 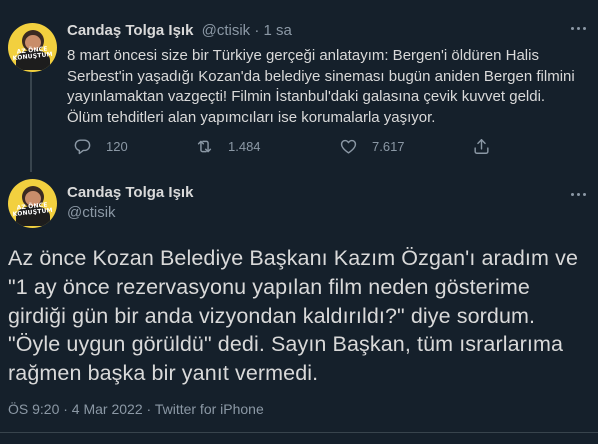 I want to click on retweet-button: 1.484, so click(x=228, y=146).